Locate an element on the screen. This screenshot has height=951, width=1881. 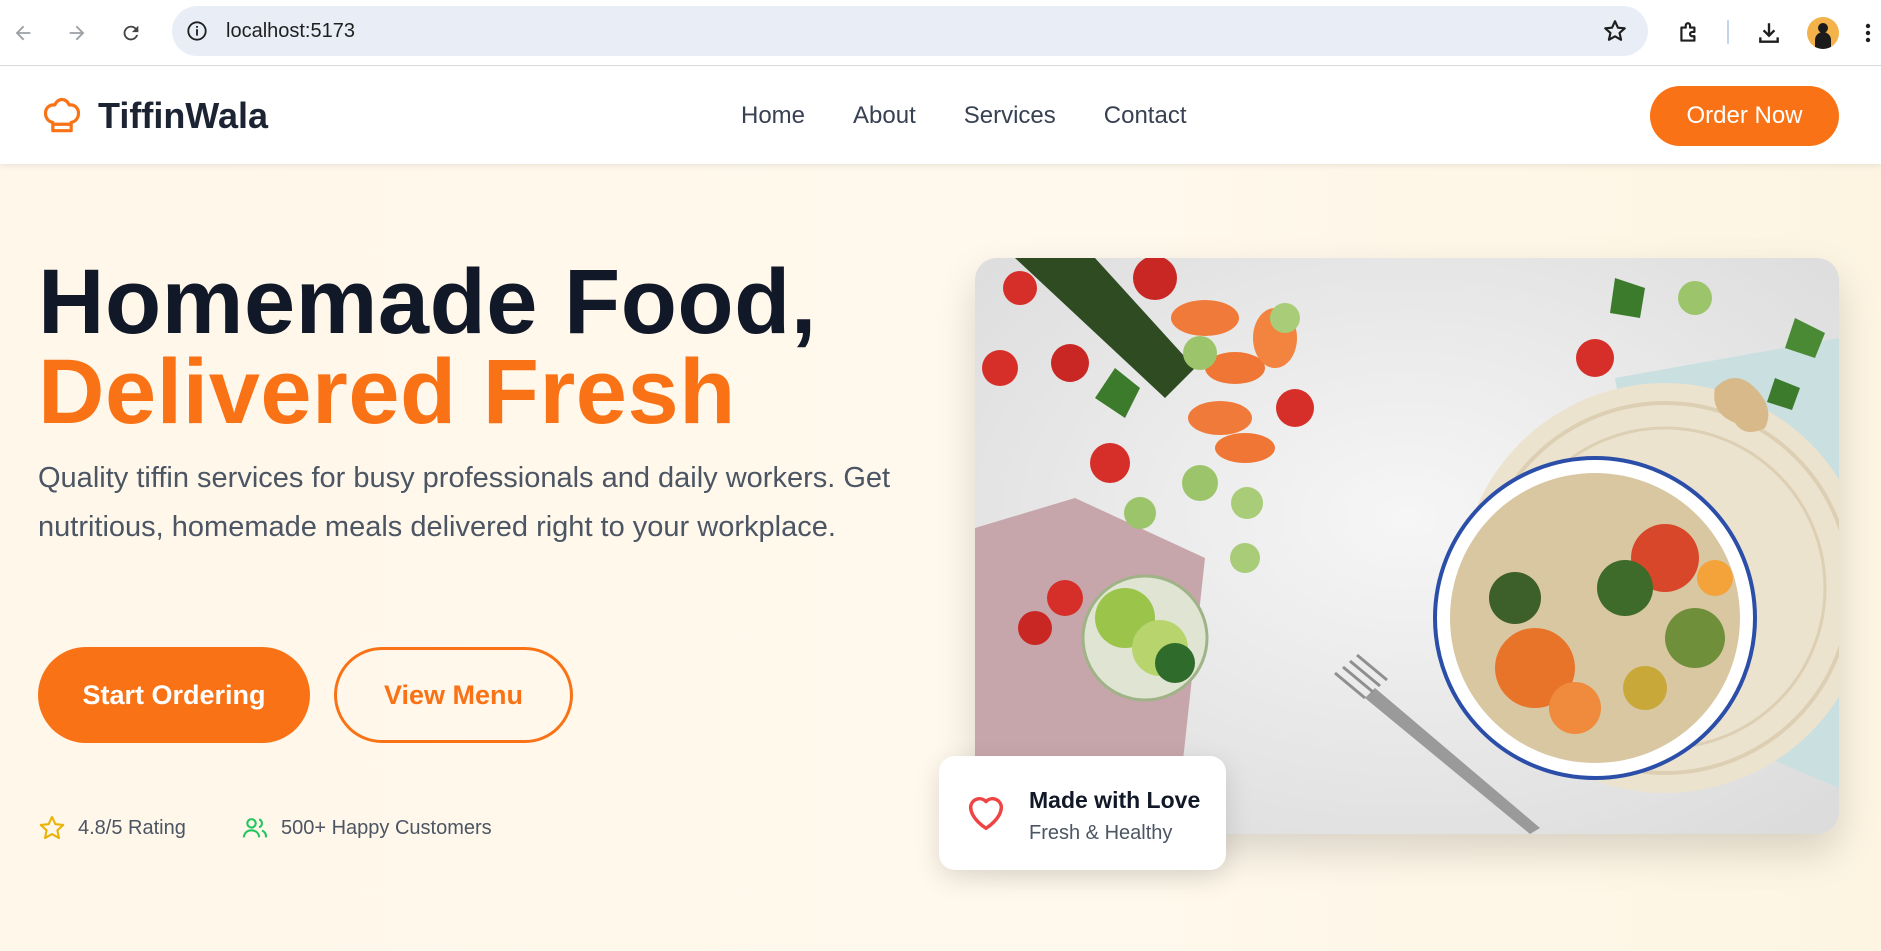
download-icon is located at coordinates (1769, 33).